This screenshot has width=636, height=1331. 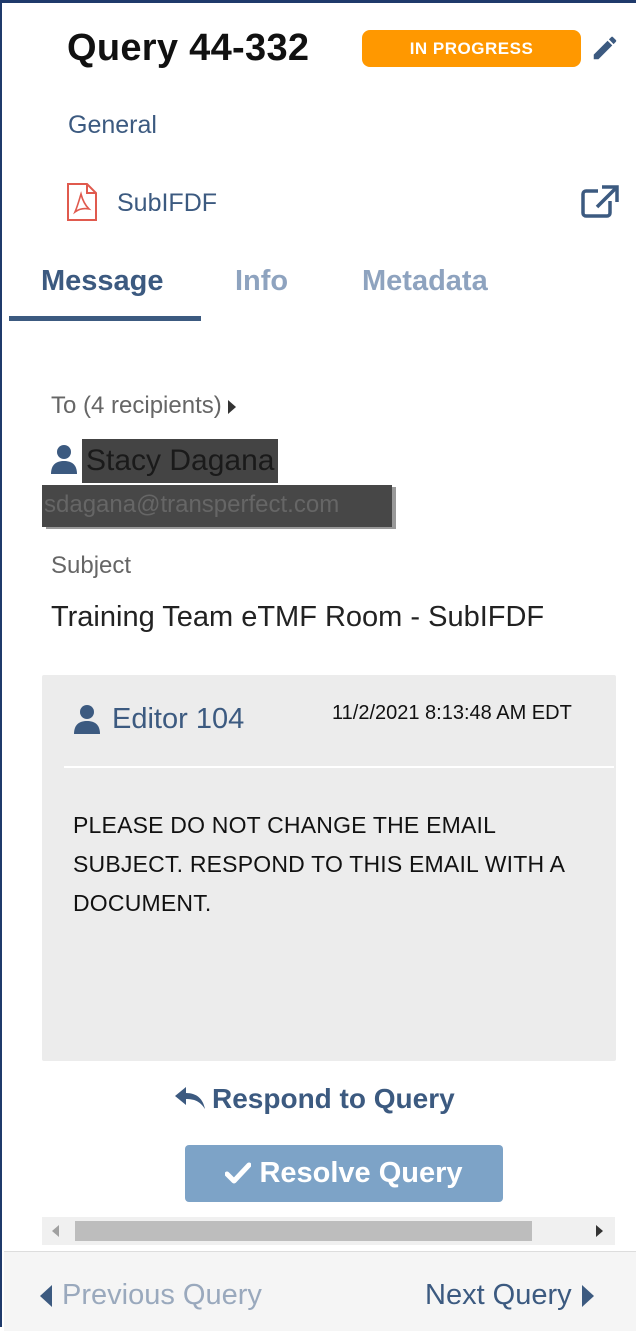 I want to click on next-query-button: Next Query, so click(x=509, y=1295).